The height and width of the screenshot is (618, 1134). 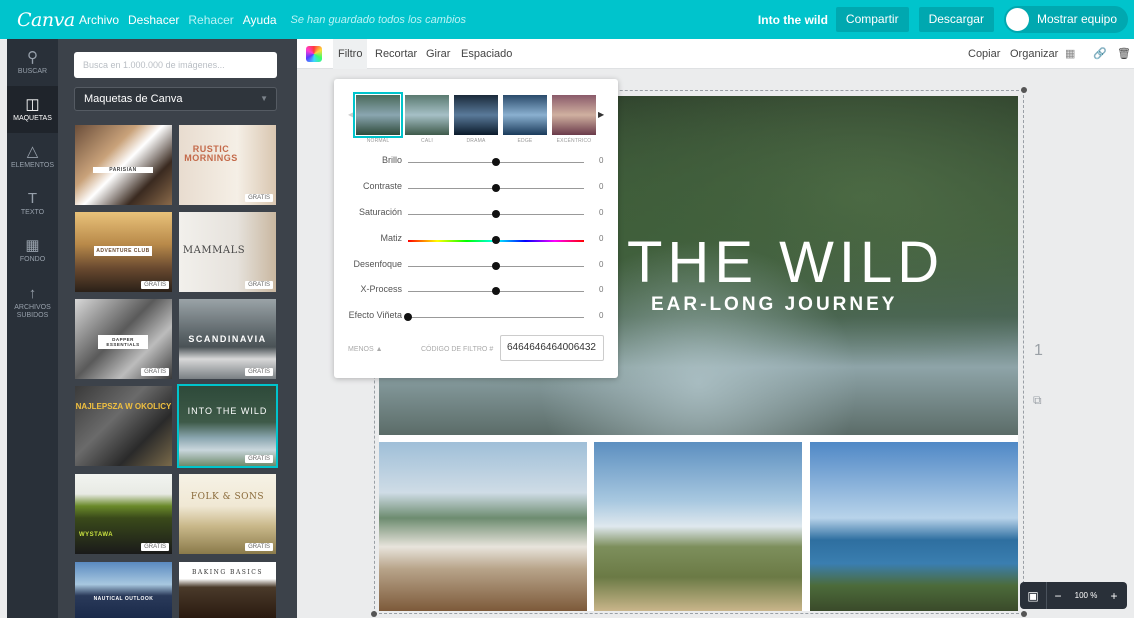 I want to click on template-scandinavia: SCANDINAVIA GRATIS, so click(x=227, y=339).